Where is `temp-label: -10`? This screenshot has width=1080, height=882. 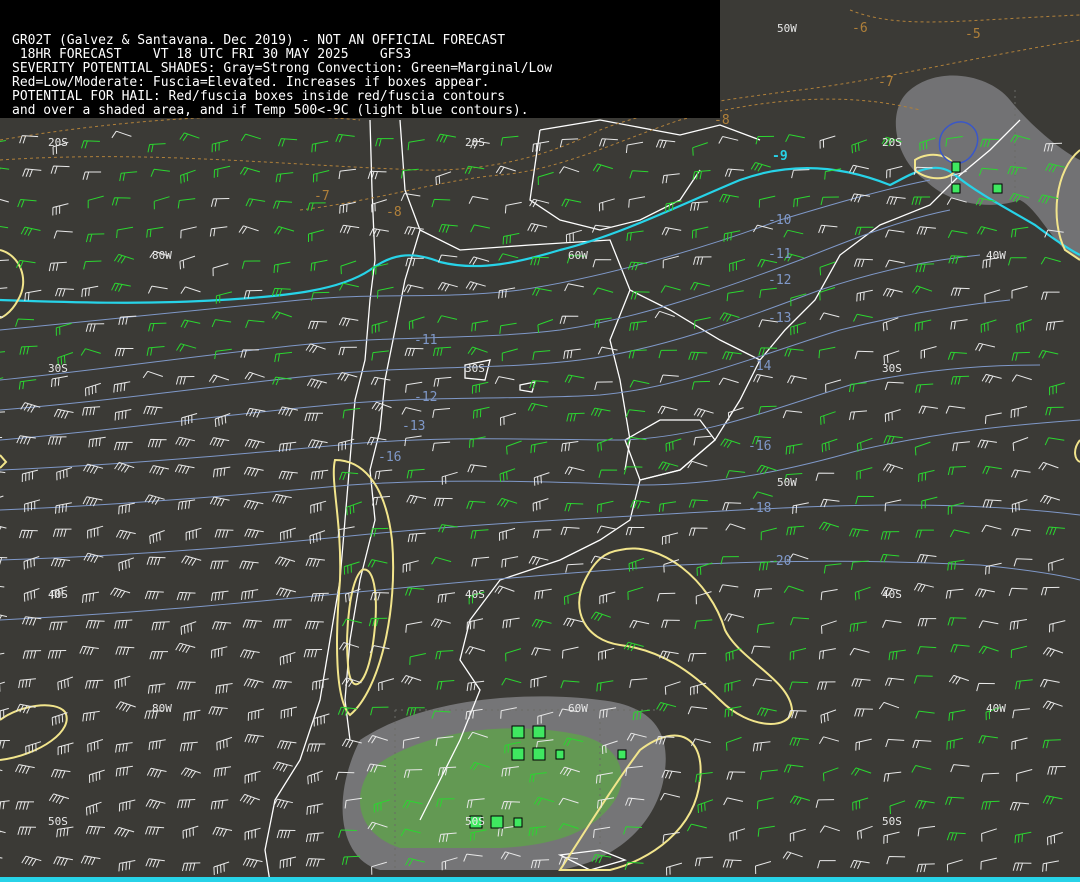
temp-label: -10 is located at coordinates (779, 220).